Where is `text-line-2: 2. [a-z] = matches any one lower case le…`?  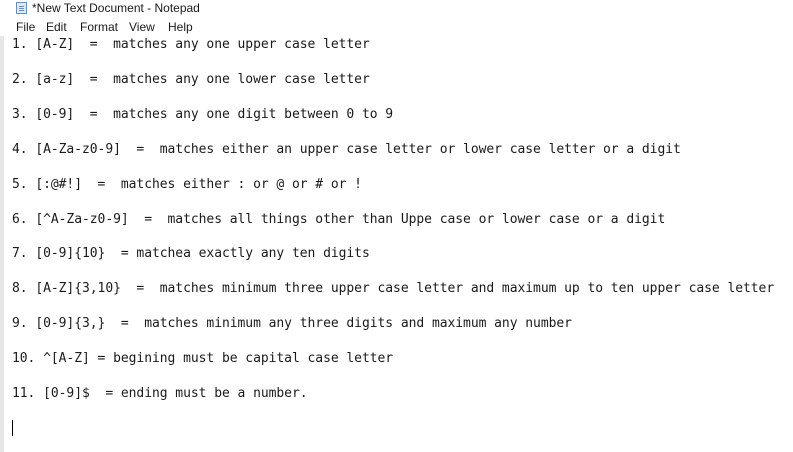 text-line-2: 2. [a-z] = matches any one lower case le… is located at coordinates (191, 79).